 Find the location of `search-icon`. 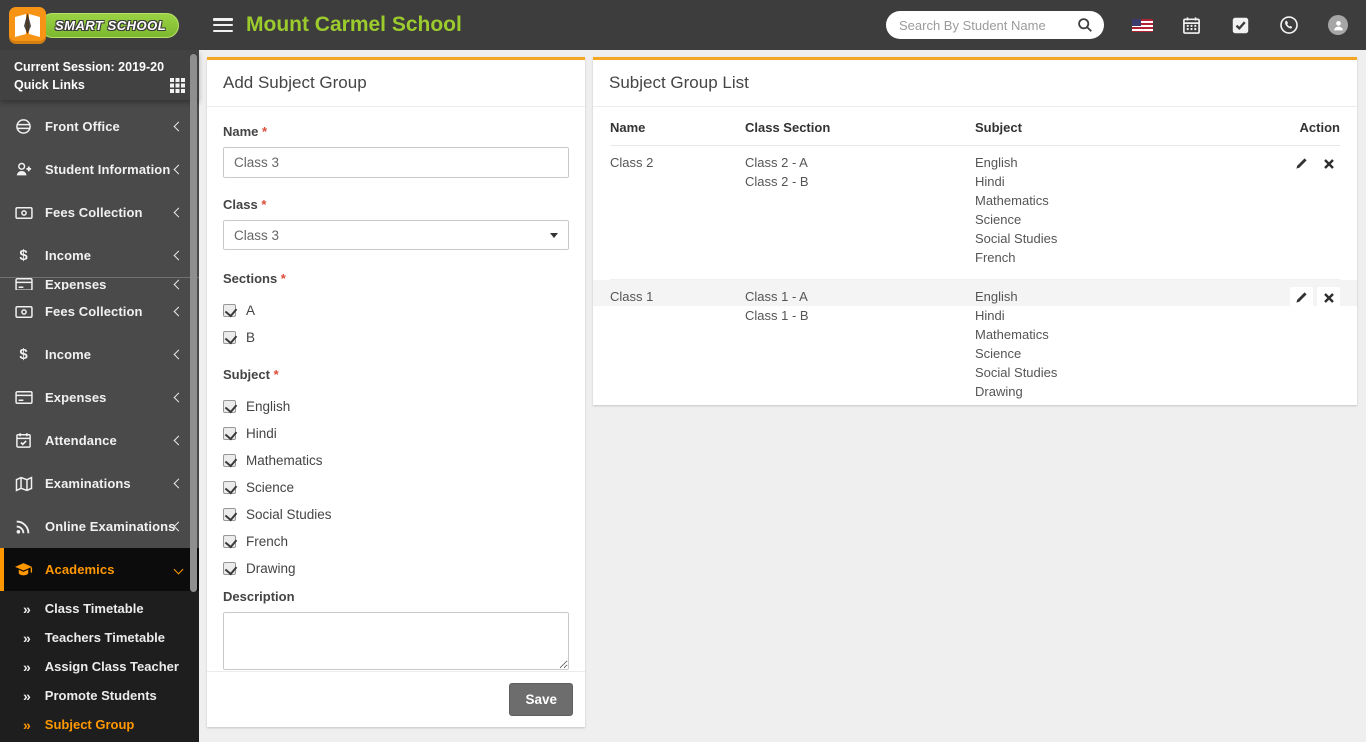

search-icon is located at coordinates (1085, 25).